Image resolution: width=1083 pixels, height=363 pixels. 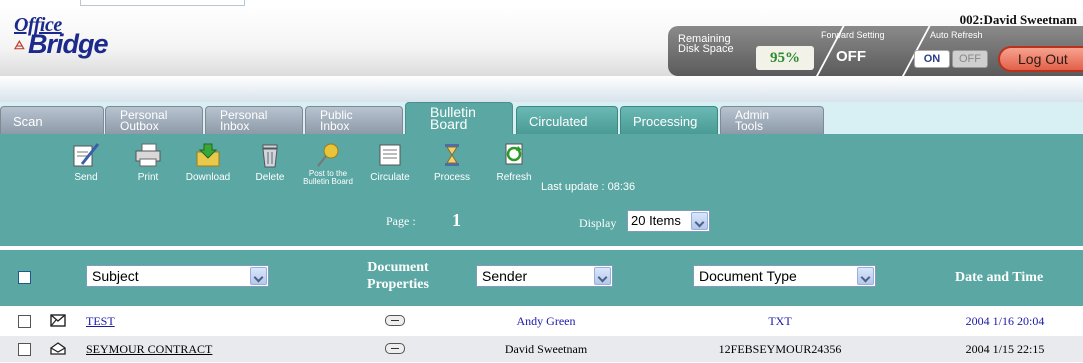 What do you see at coordinates (780, 349) in the screenshot?
I see `row-document-type: 12FEBSEYMOUR24356` at bounding box center [780, 349].